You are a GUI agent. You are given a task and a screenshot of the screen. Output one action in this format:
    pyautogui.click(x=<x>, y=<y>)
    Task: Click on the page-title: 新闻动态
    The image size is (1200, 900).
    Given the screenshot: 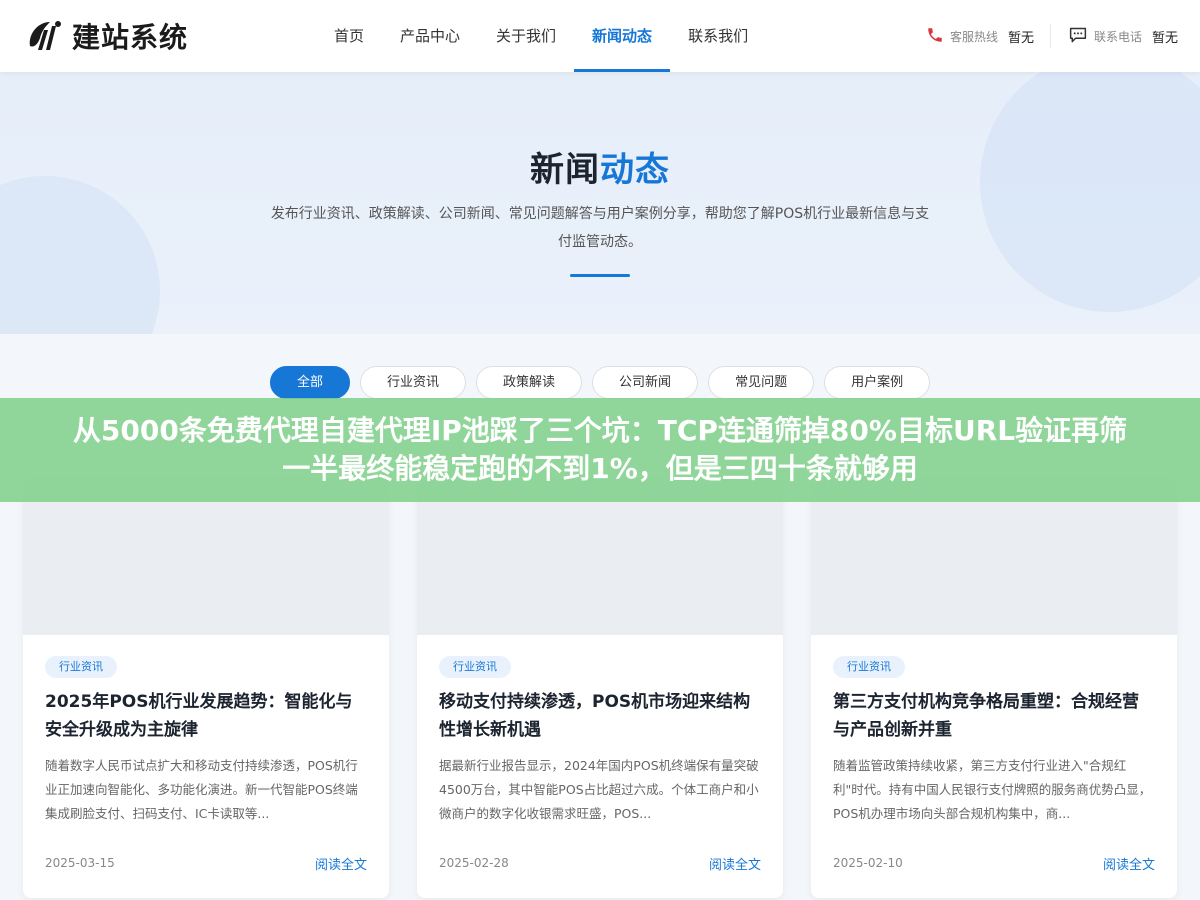 What is the action you would take?
    pyautogui.click(x=600, y=166)
    